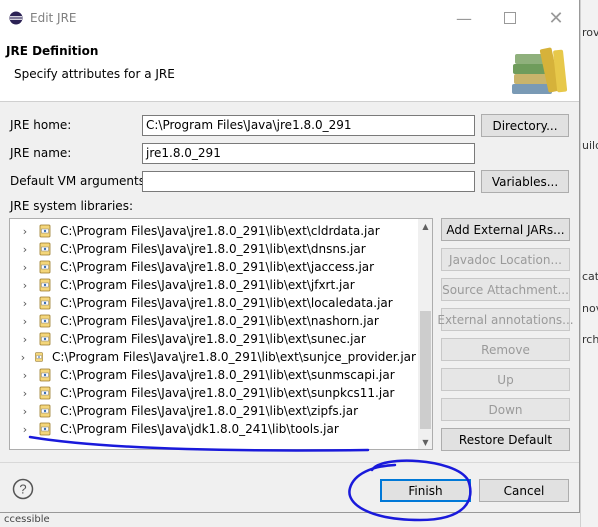 This screenshot has width=598, height=527. Describe the element at coordinates (590, 145) in the screenshot. I see `background-text: uild` at that location.